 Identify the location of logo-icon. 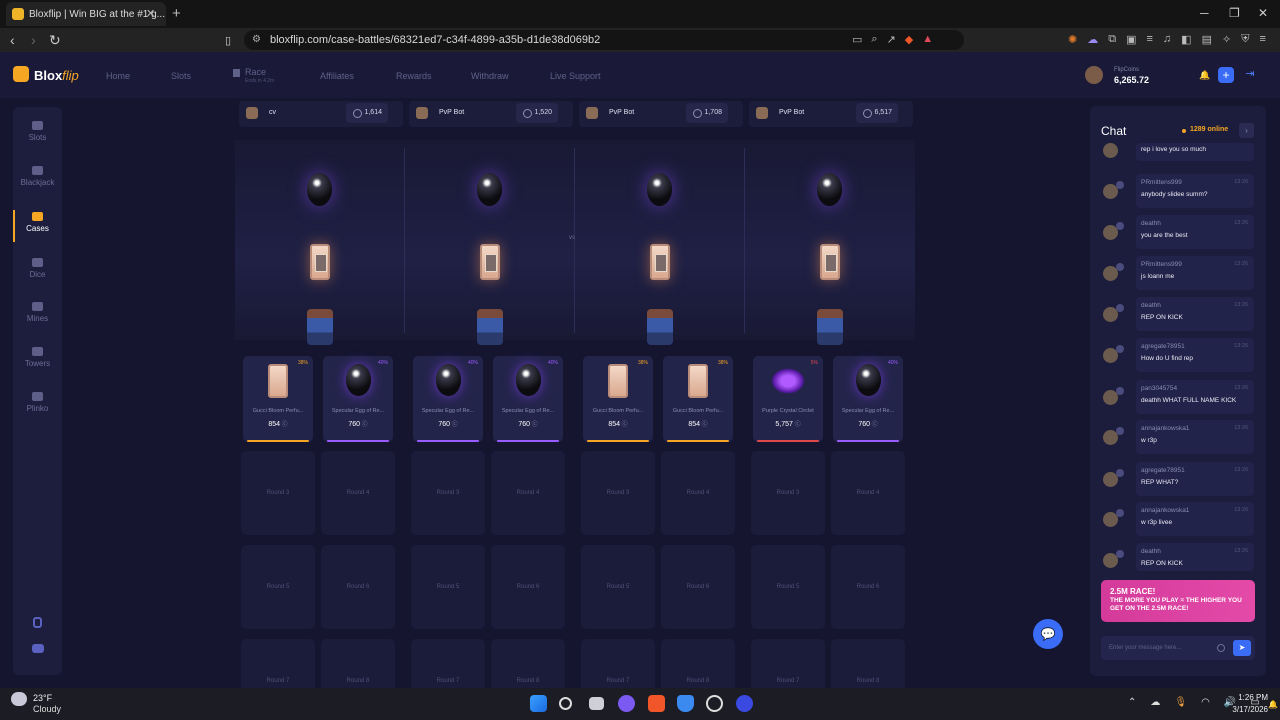
(21, 74).